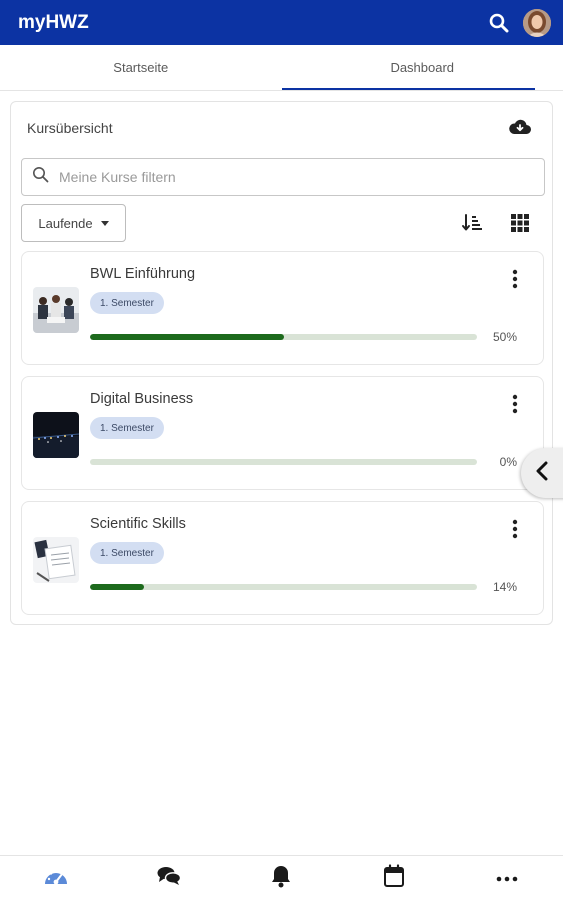 The image size is (563, 900). Describe the element at coordinates (537, 22) in the screenshot. I see `avatar` at that location.